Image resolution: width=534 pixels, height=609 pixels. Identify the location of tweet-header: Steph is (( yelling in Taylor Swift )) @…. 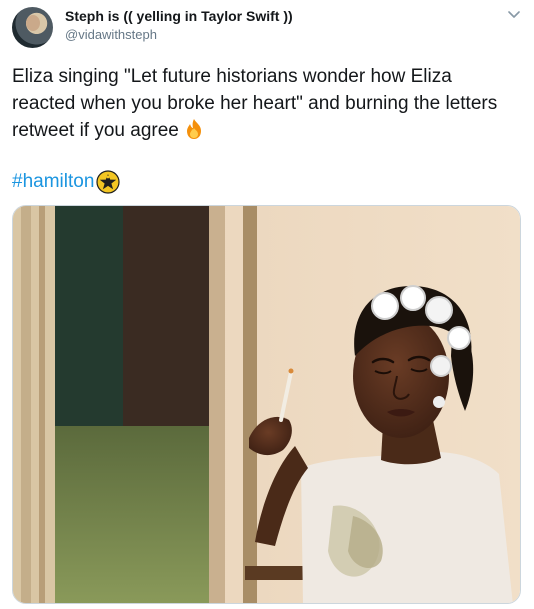
(179, 25).